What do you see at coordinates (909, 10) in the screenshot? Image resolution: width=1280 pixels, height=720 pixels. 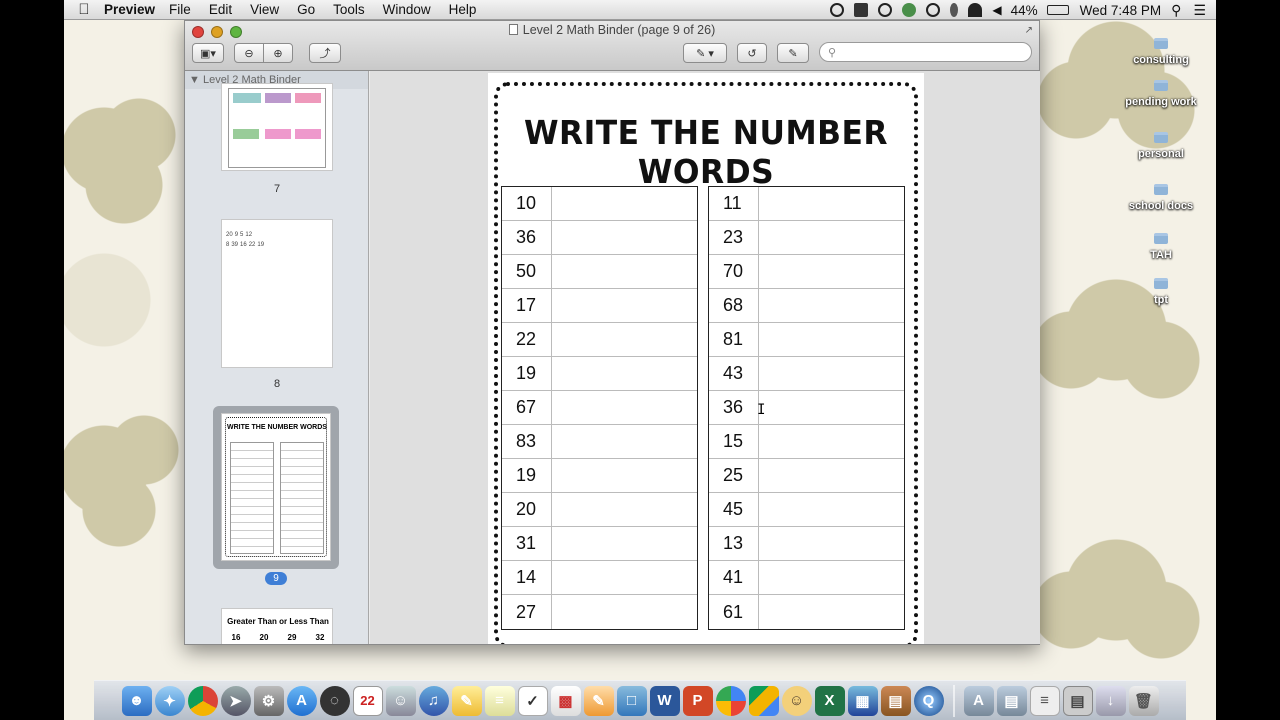 I see `sync-icon` at bounding box center [909, 10].